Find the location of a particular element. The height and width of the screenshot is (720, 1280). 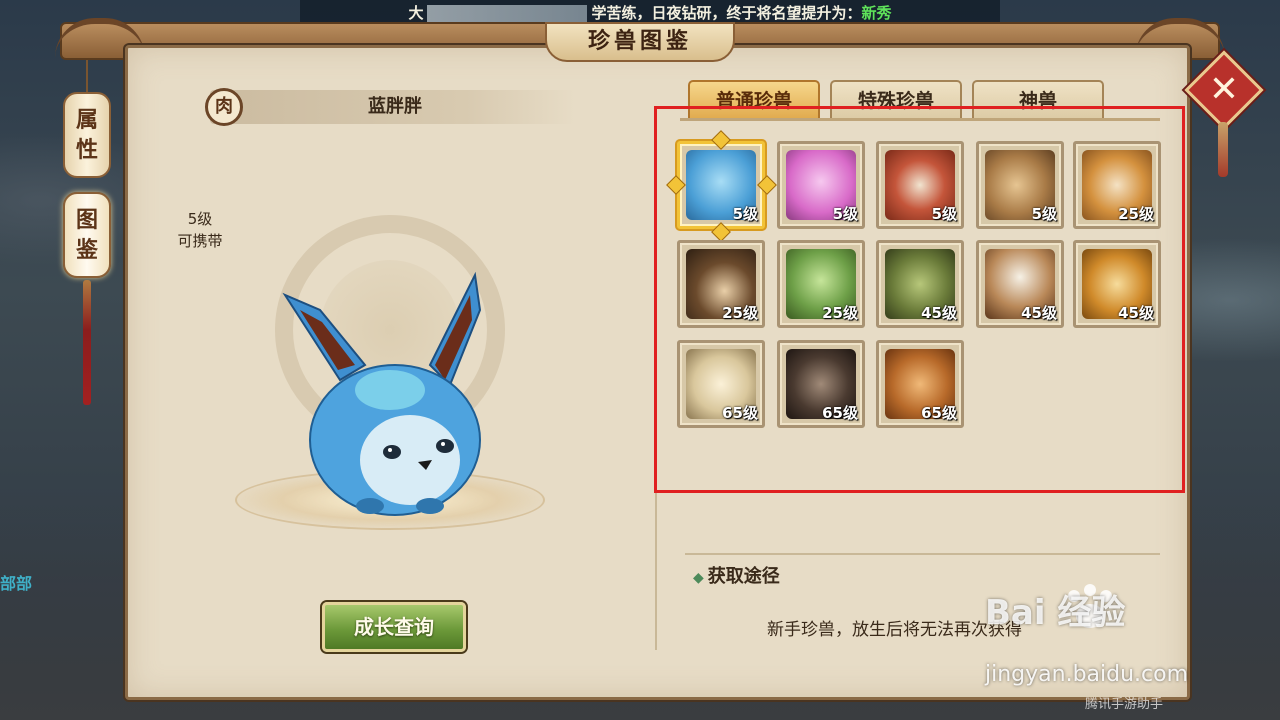

pet-level-info: 5级 可携带 is located at coordinates (200, 230).